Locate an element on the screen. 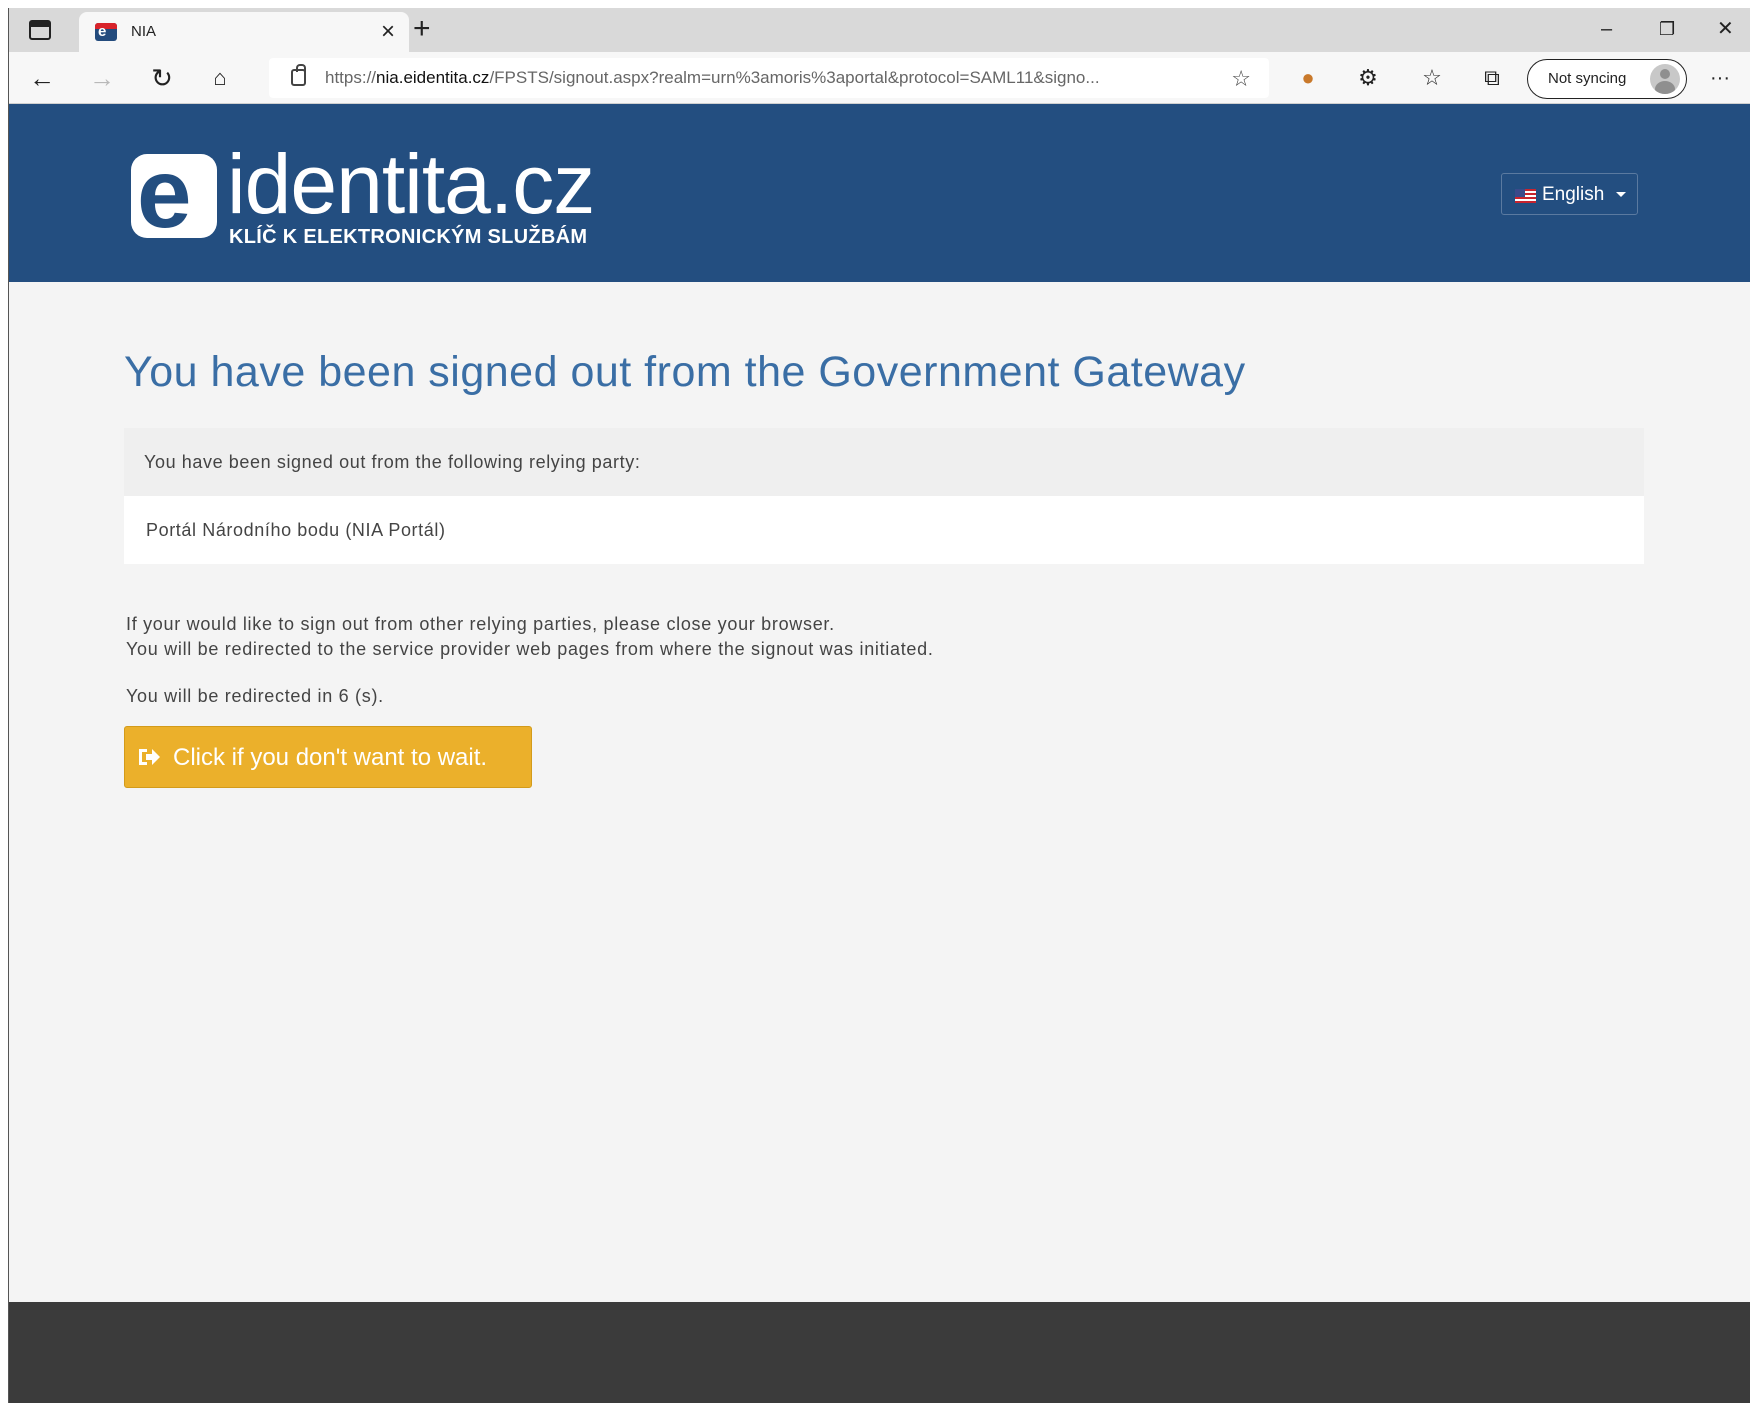 This screenshot has width=1750, height=1403. tab-title: NIA is located at coordinates (144, 31).